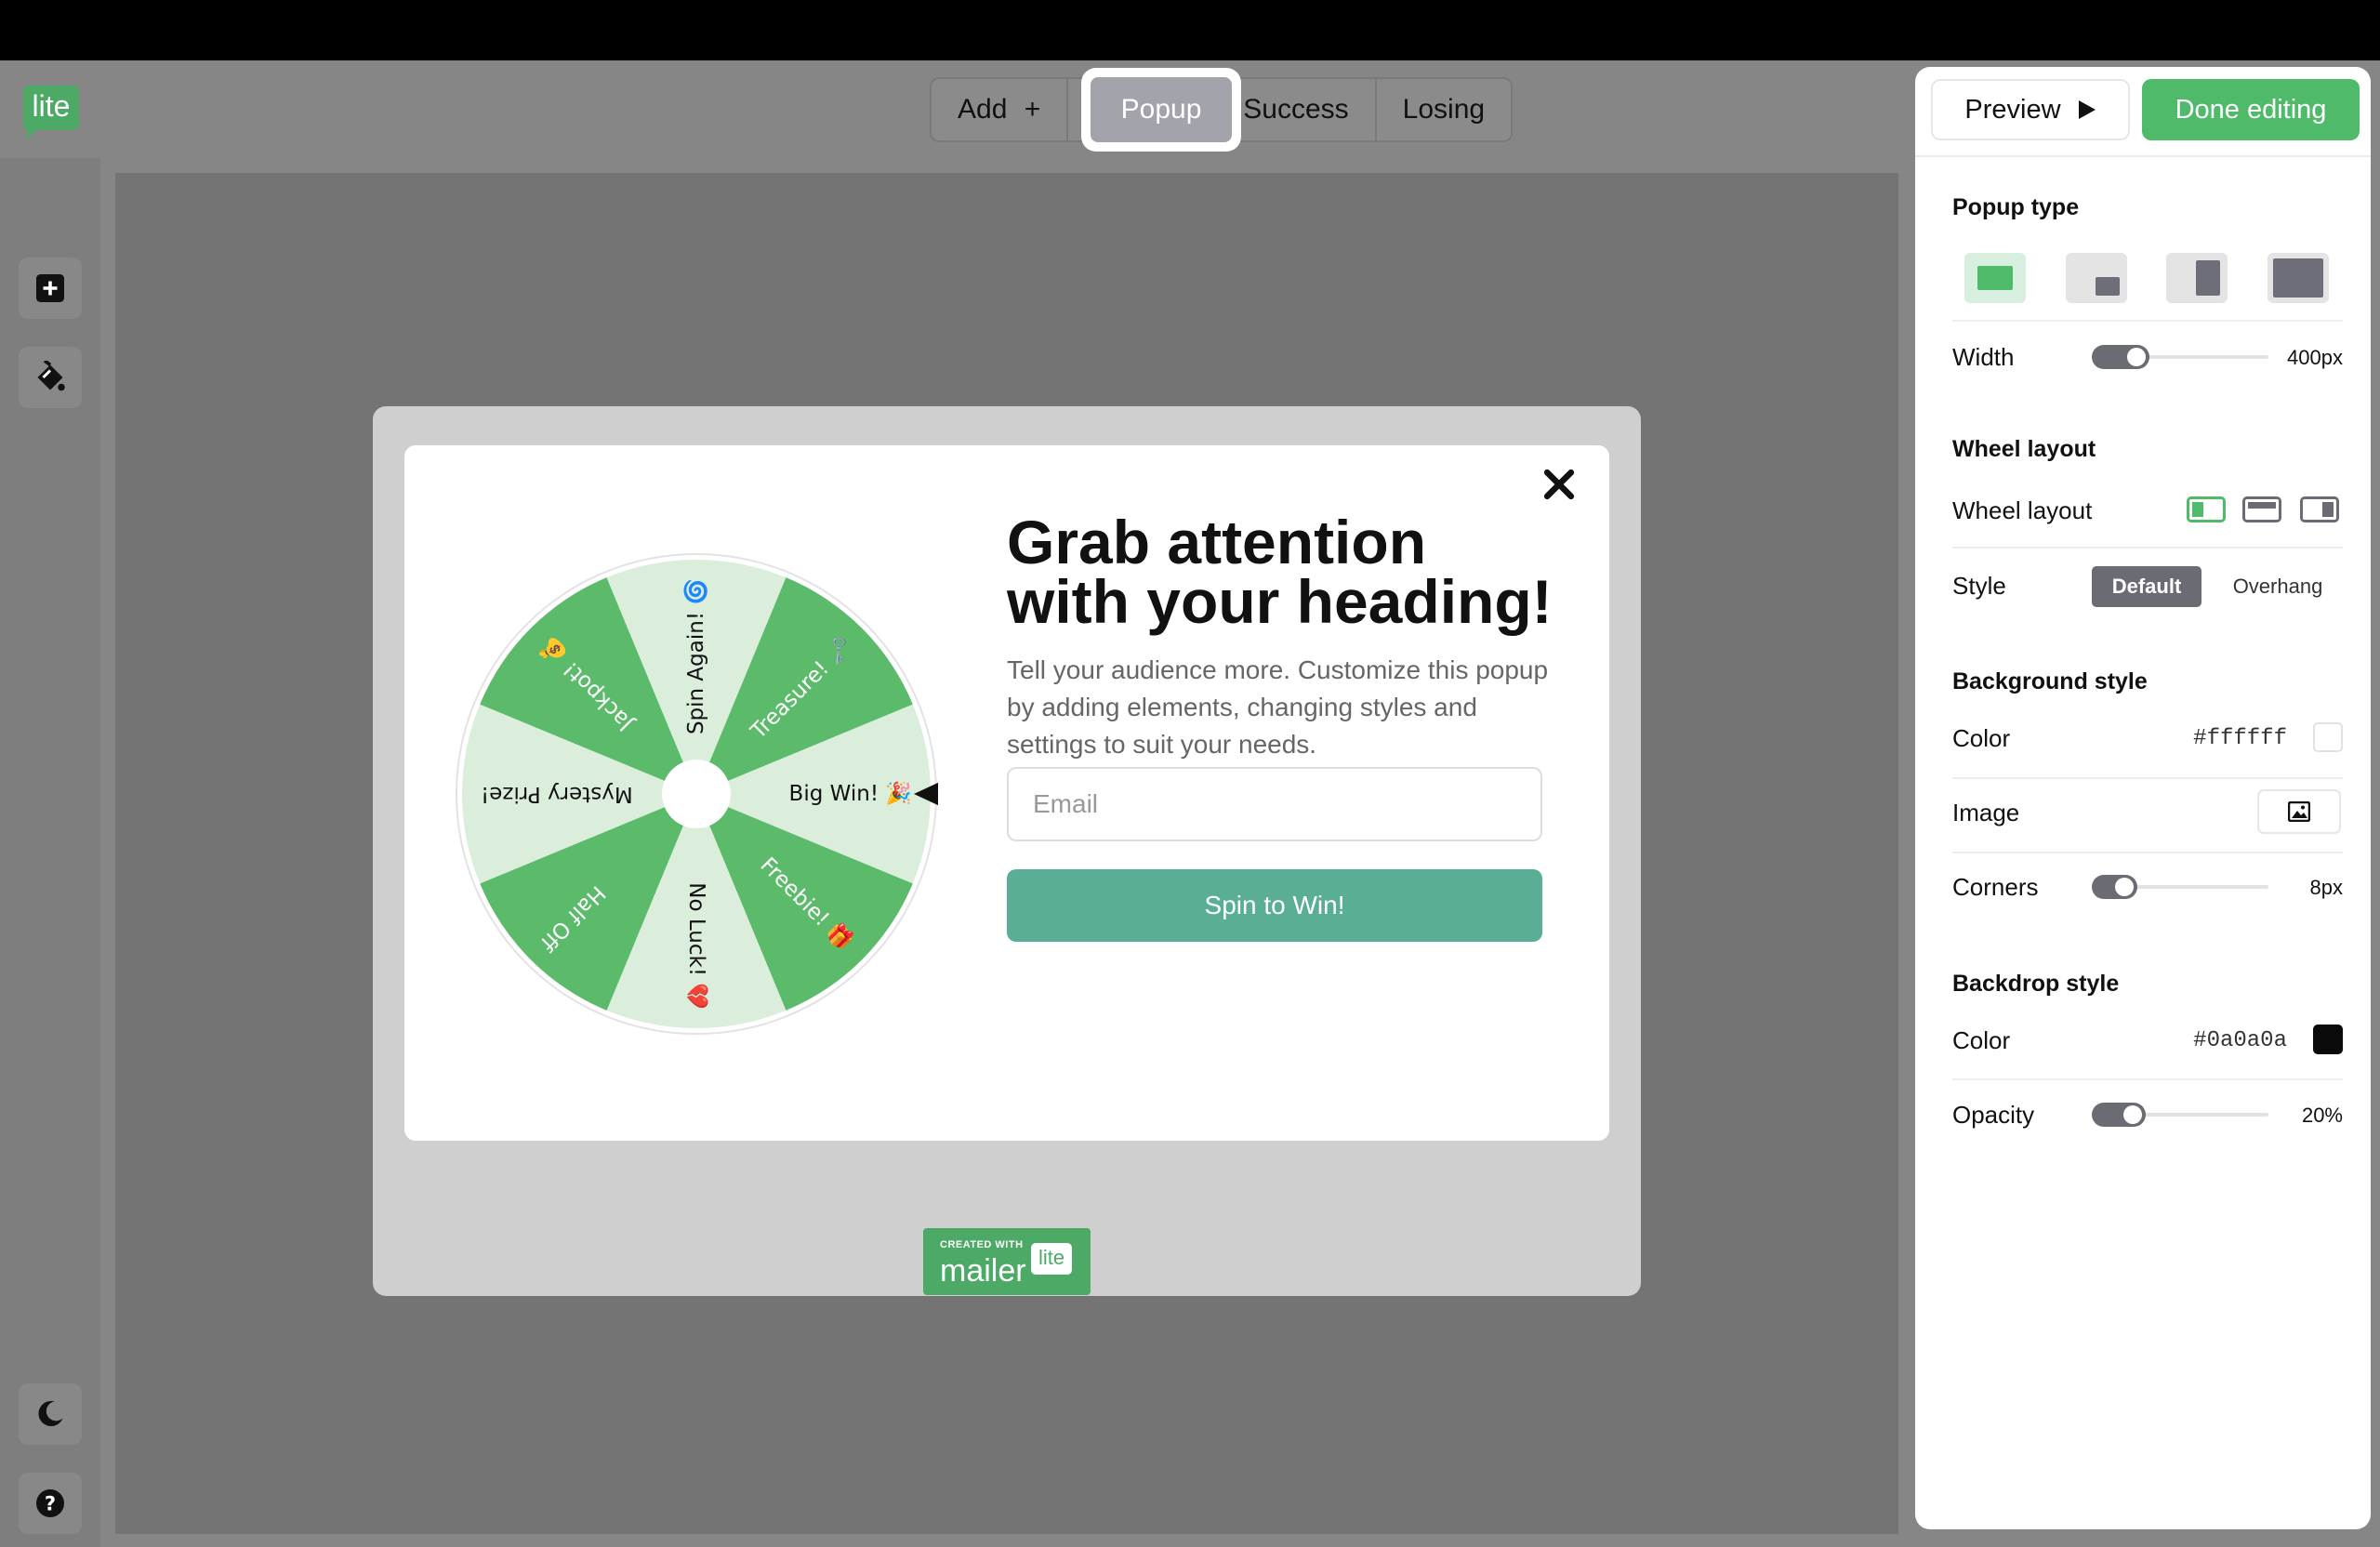  What do you see at coordinates (982, 1244) in the screenshot?
I see `badge-small-text: CREATED WITH` at bounding box center [982, 1244].